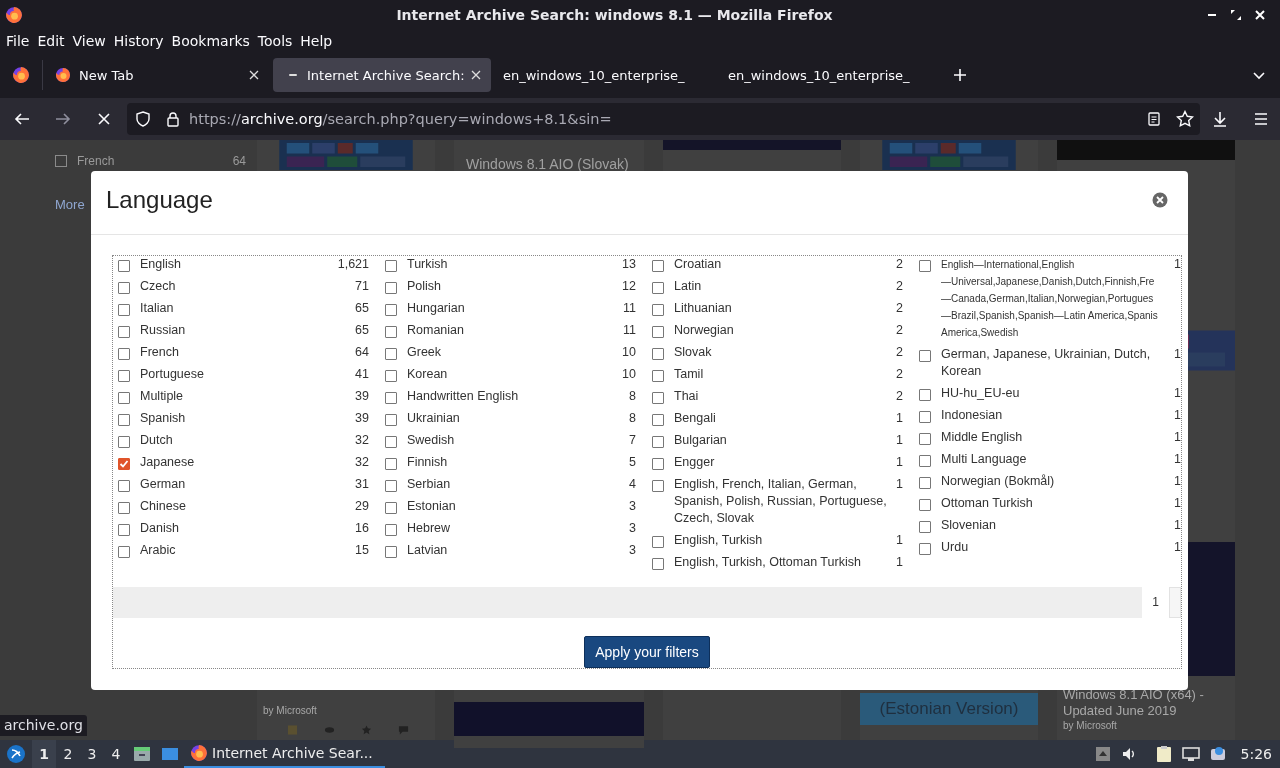 The image size is (1280, 768). What do you see at coordinates (632, 506) in the screenshot?
I see `facet-count: 3` at bounding box center [632, 506].